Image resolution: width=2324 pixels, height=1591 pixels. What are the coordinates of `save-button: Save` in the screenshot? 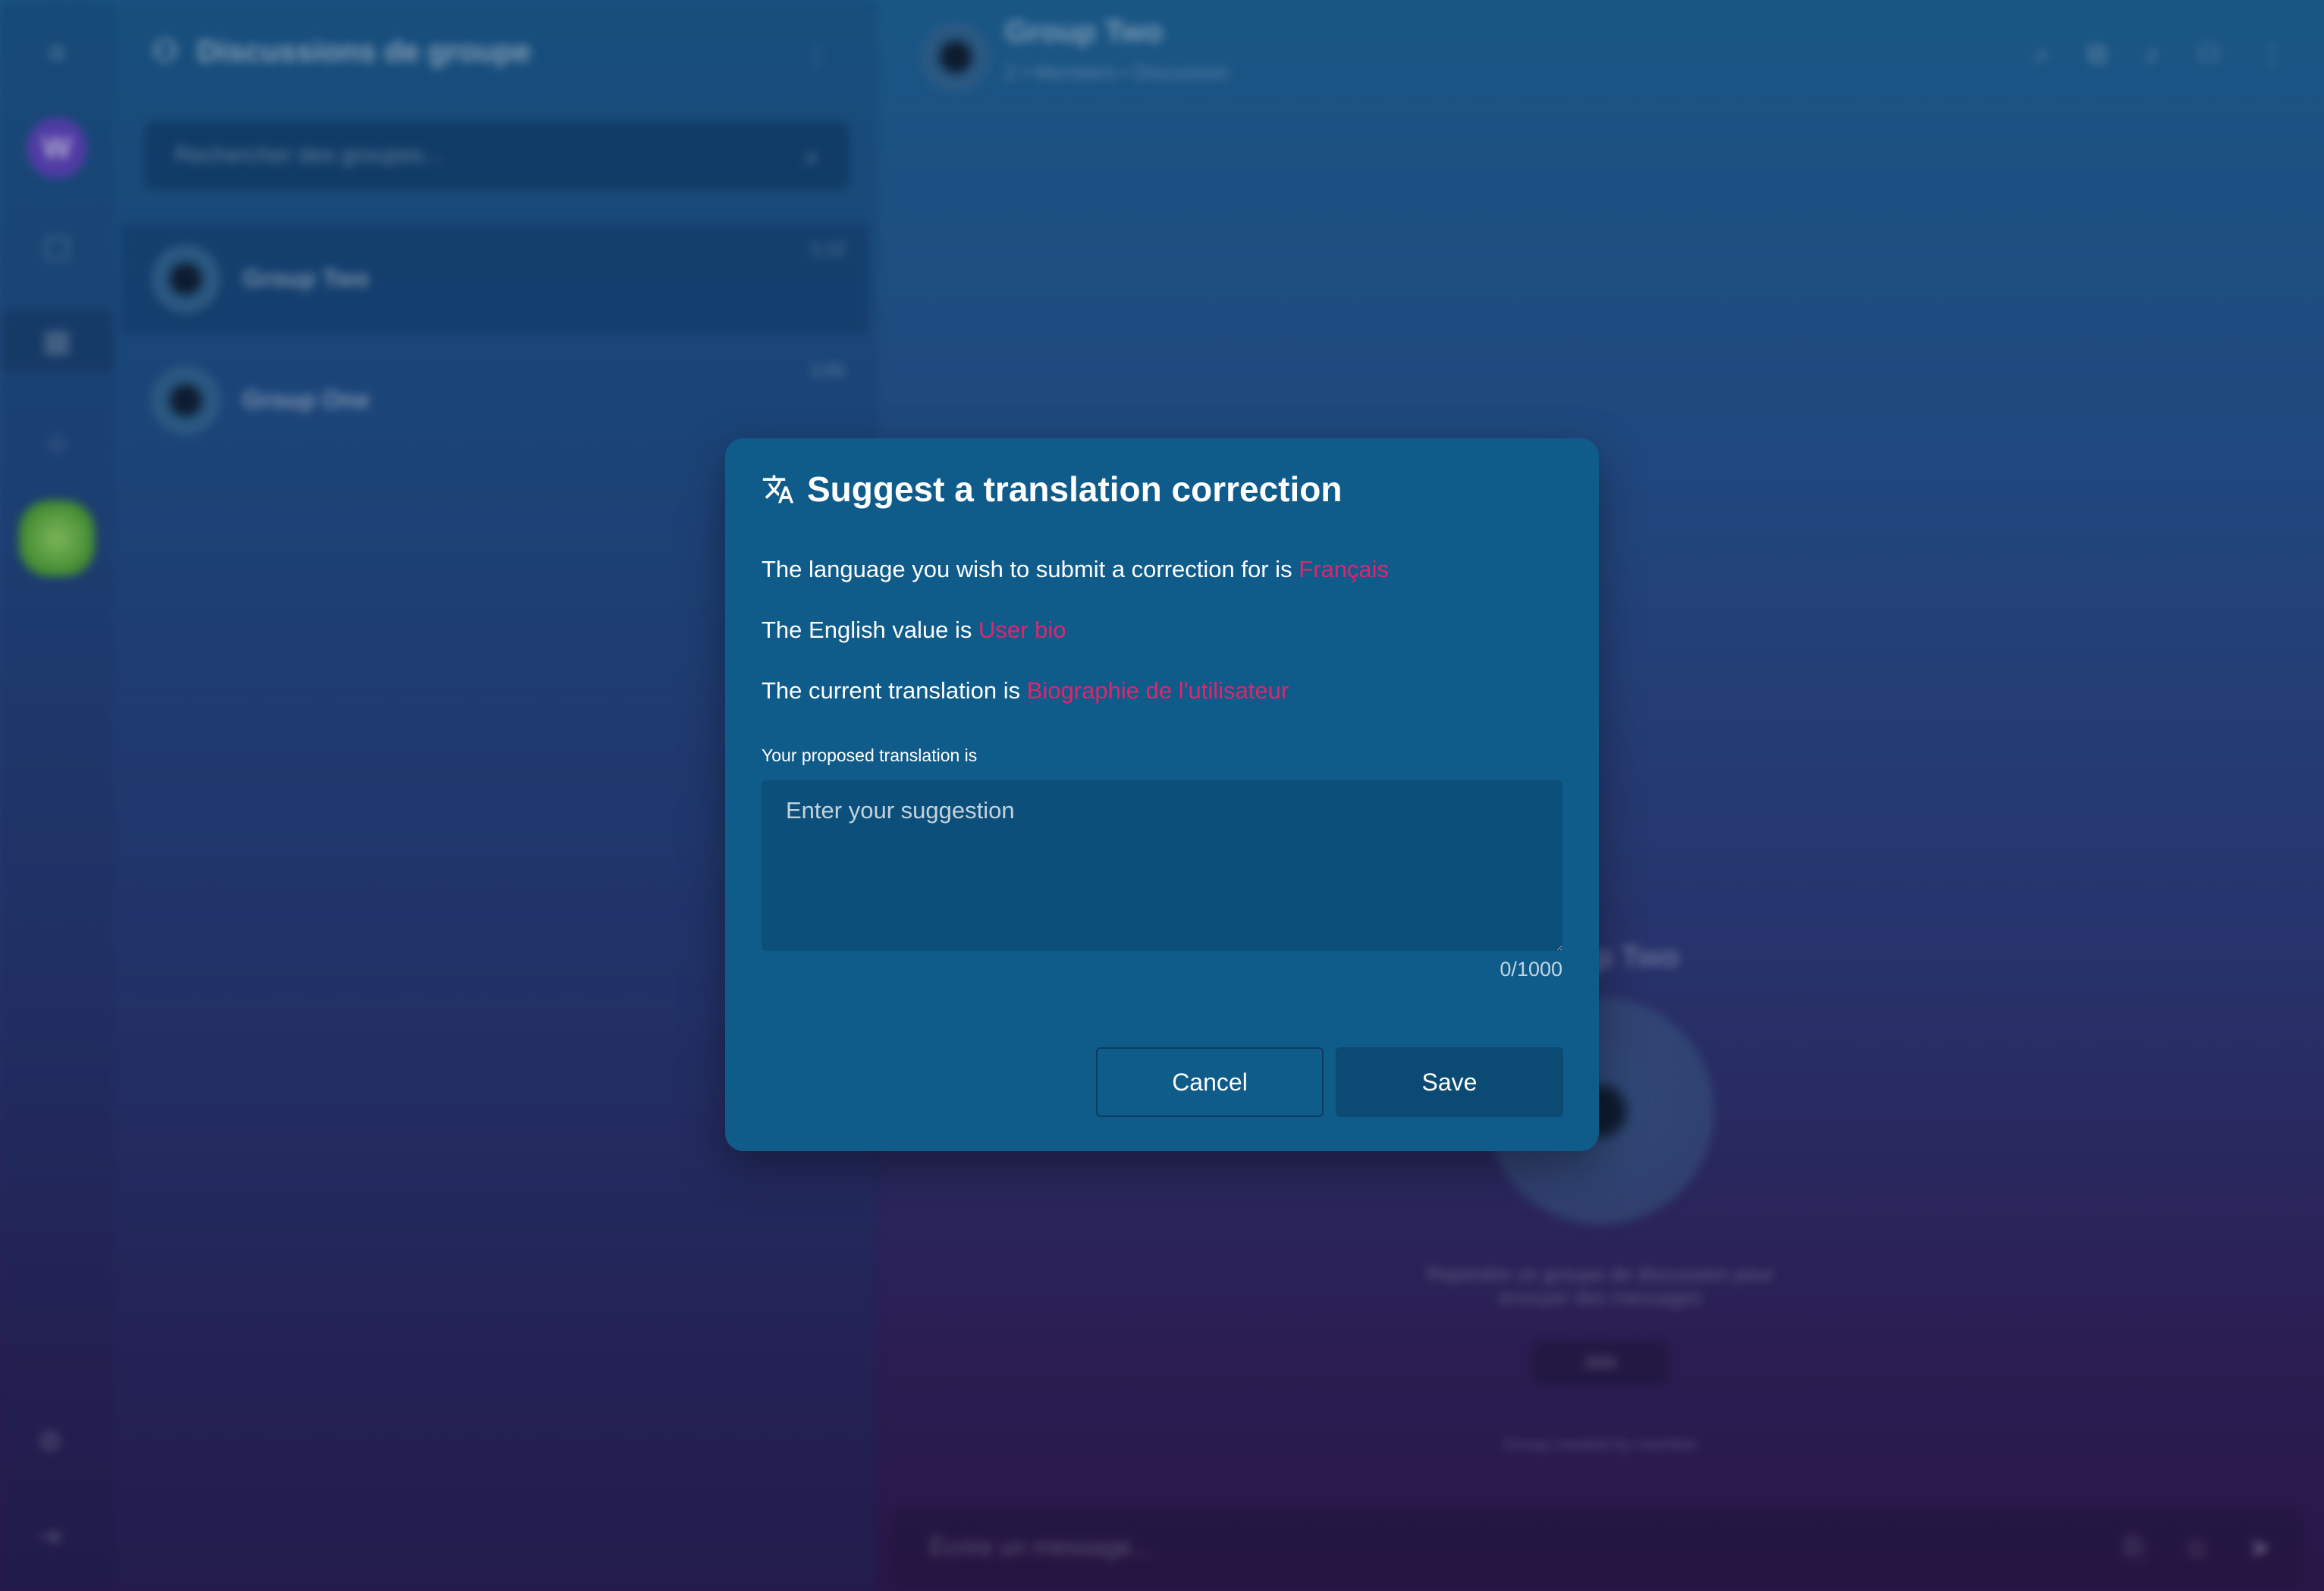 It's located at (1449, 1082).